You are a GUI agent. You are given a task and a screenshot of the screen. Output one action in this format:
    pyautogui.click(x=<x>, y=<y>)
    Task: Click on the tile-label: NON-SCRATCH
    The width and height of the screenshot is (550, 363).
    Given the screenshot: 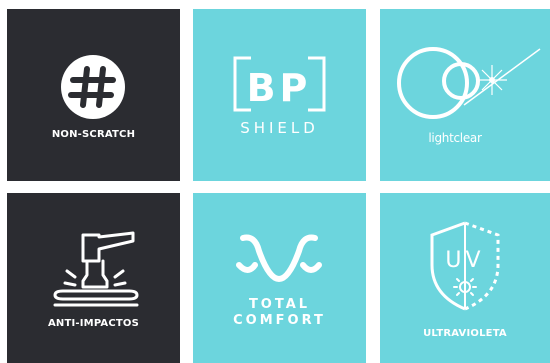 What is the action you would take?
    pyautogui.click(x=93, y=134)
    